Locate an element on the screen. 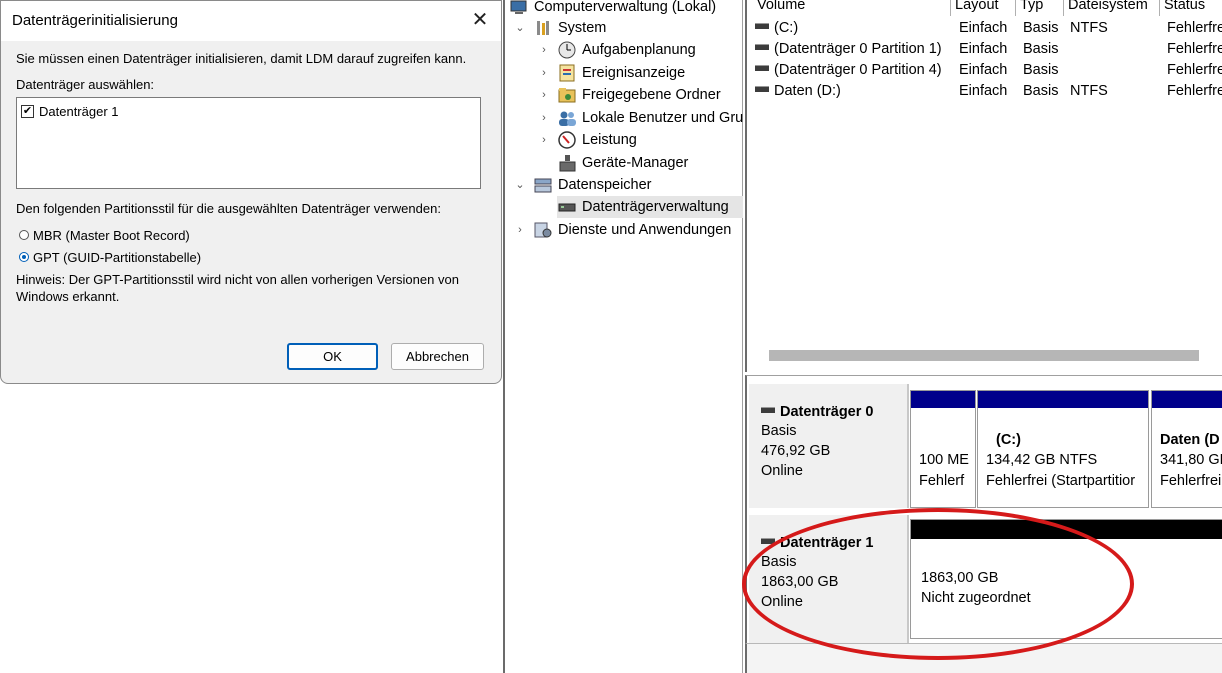 The width and height of the screenshot is (1222, 673). horizontal-scrollbar is located at coordinates (984, 355).